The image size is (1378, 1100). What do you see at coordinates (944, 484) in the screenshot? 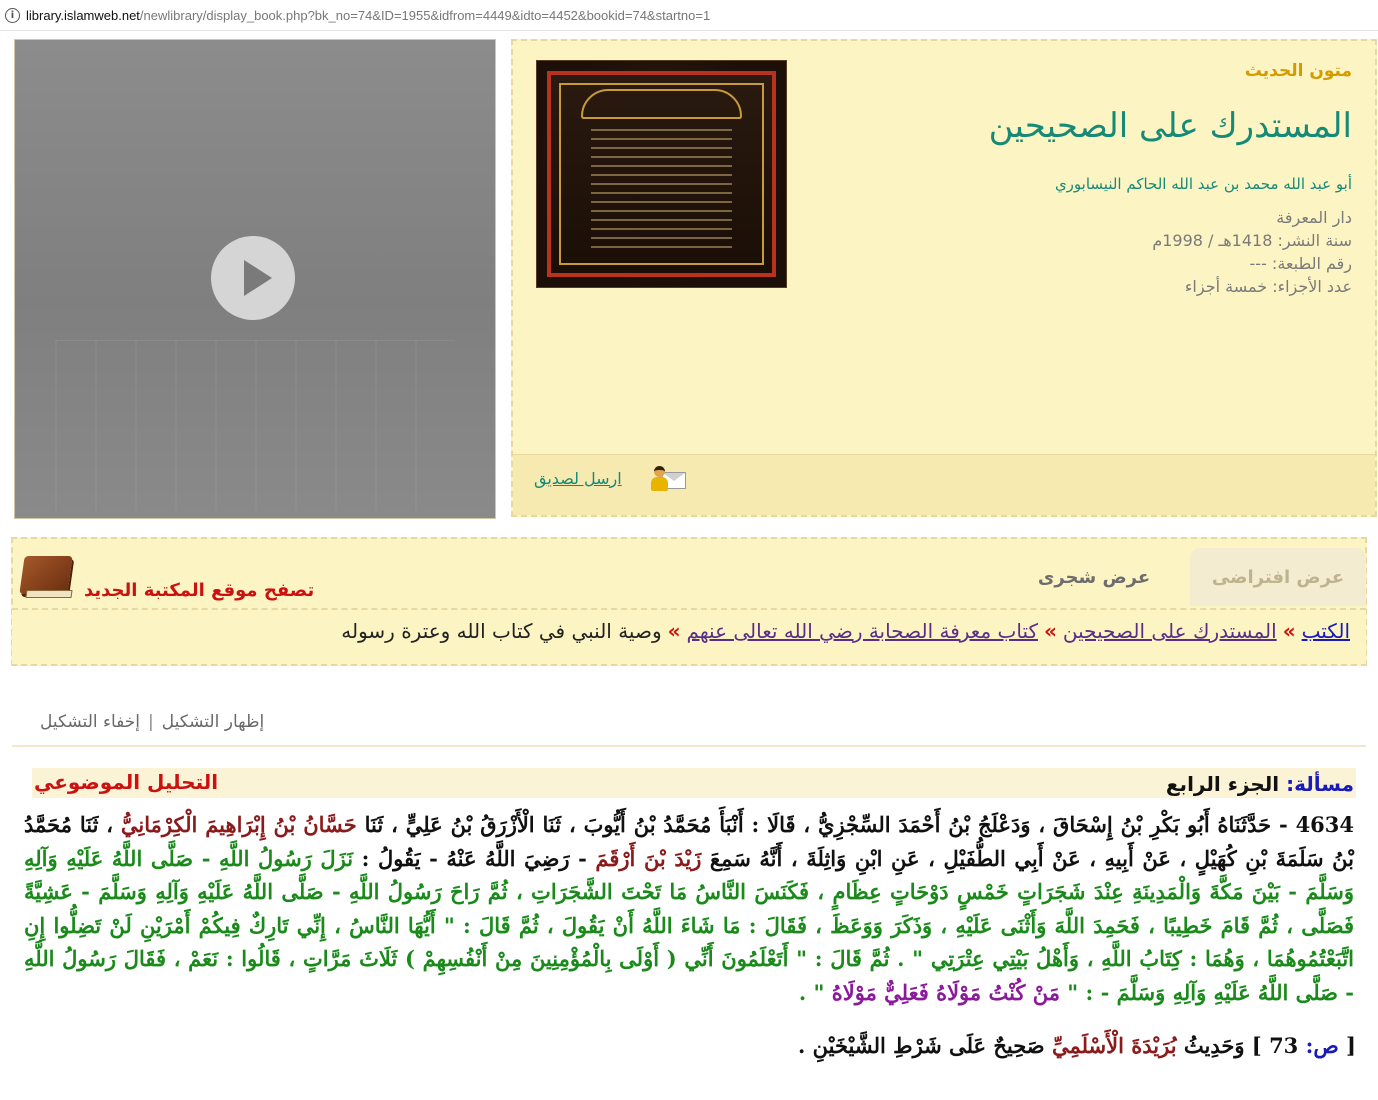
I see `book-panel-footer` at bounding box center [944, 484].